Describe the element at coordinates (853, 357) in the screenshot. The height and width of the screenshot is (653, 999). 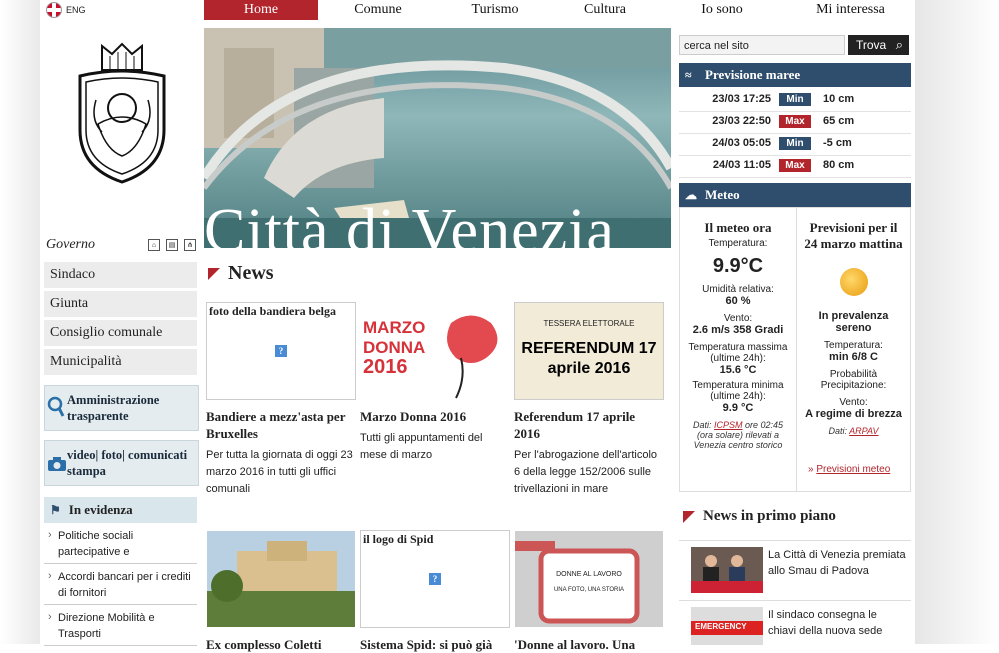
I see `forecast-temp: min 6/8 C` at that location.